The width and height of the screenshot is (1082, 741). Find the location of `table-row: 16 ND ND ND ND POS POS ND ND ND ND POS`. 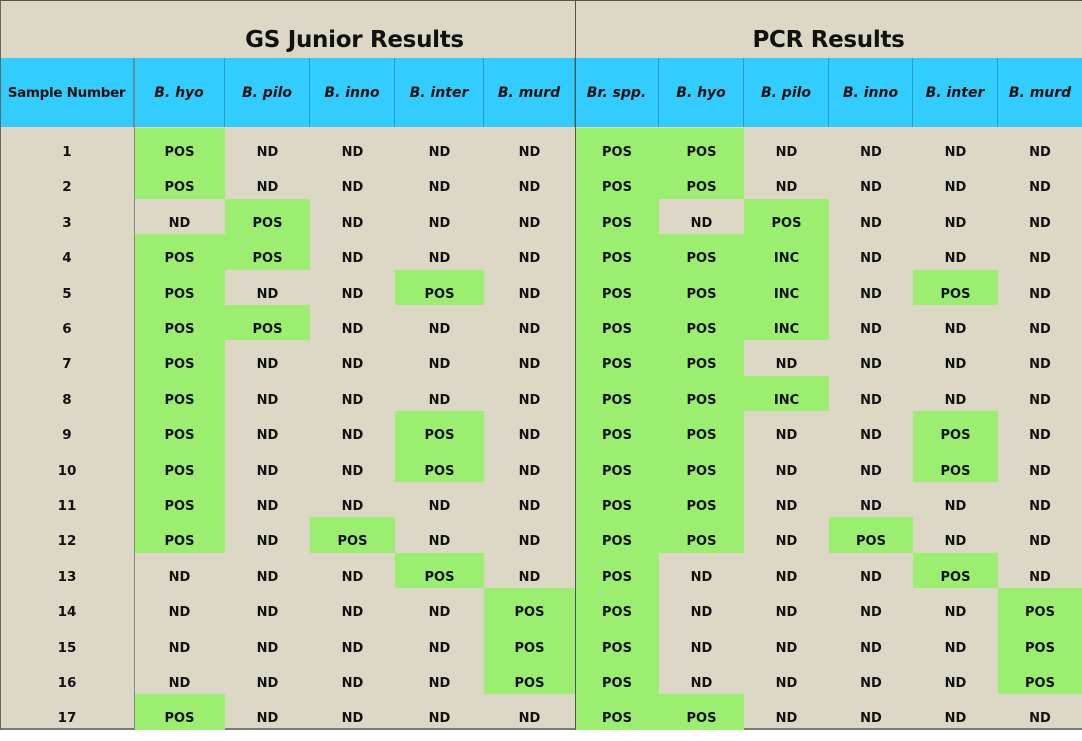

table-row: 16 ND ND ND ND POS POS ND ND ND ND POS is located at coordinates (541, 677).